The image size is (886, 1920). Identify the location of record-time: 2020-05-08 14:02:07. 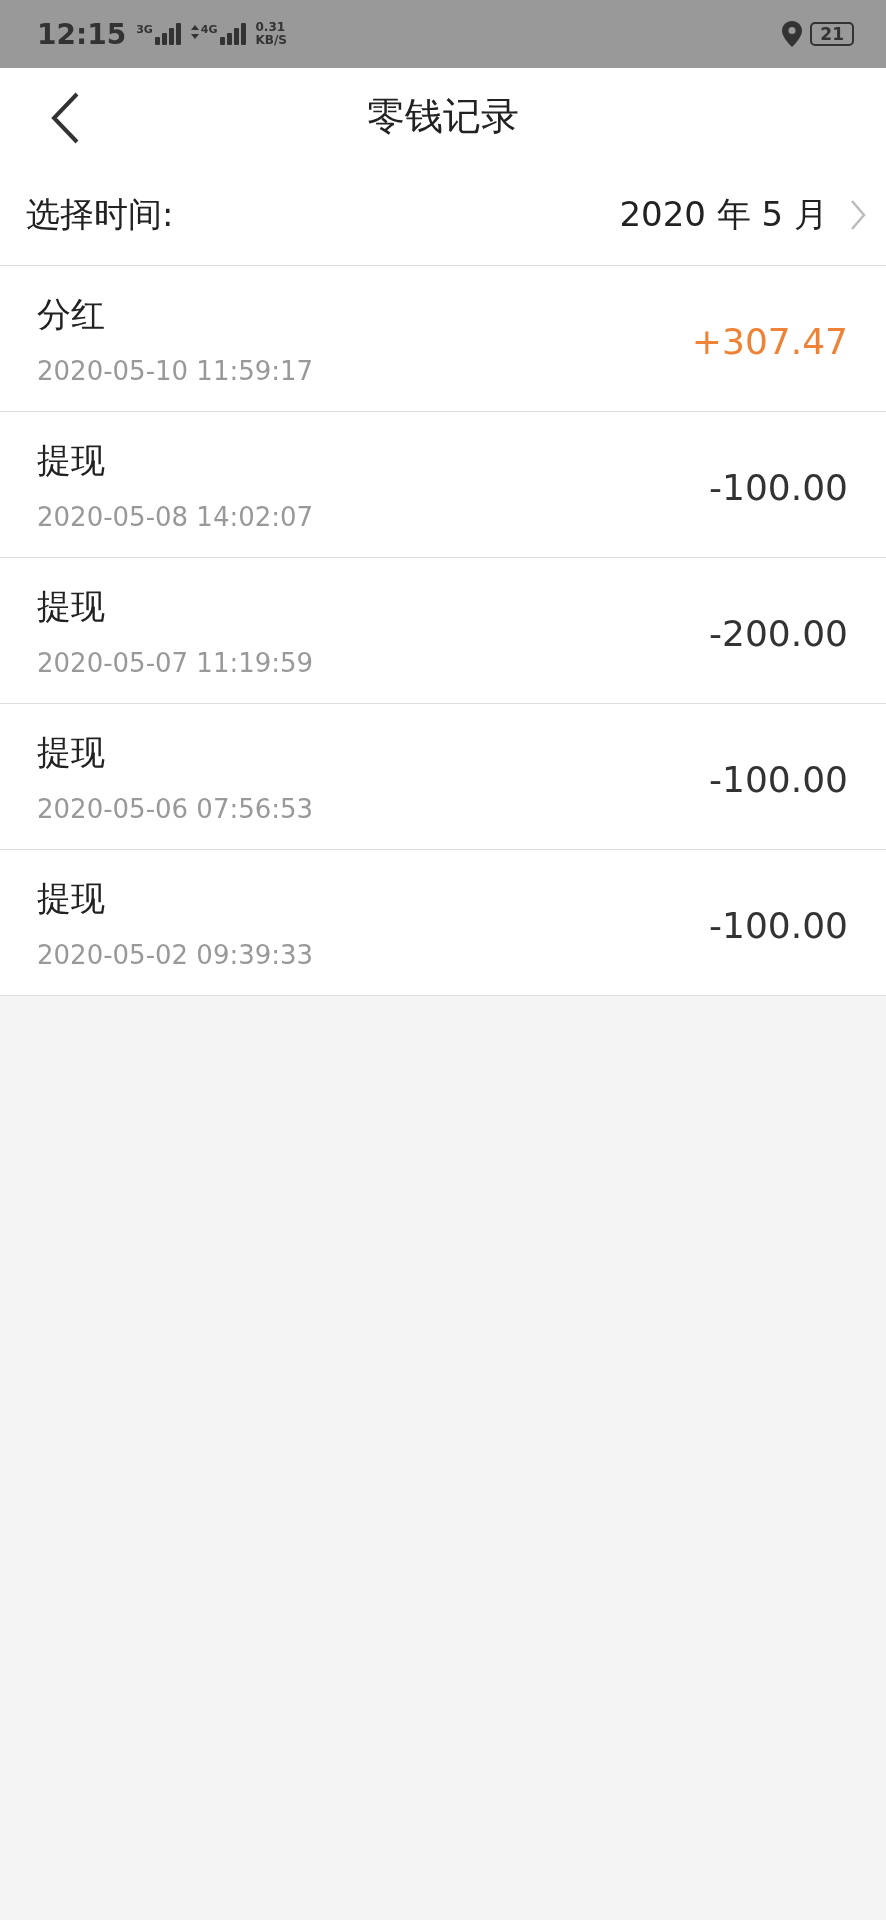
(176, 516).